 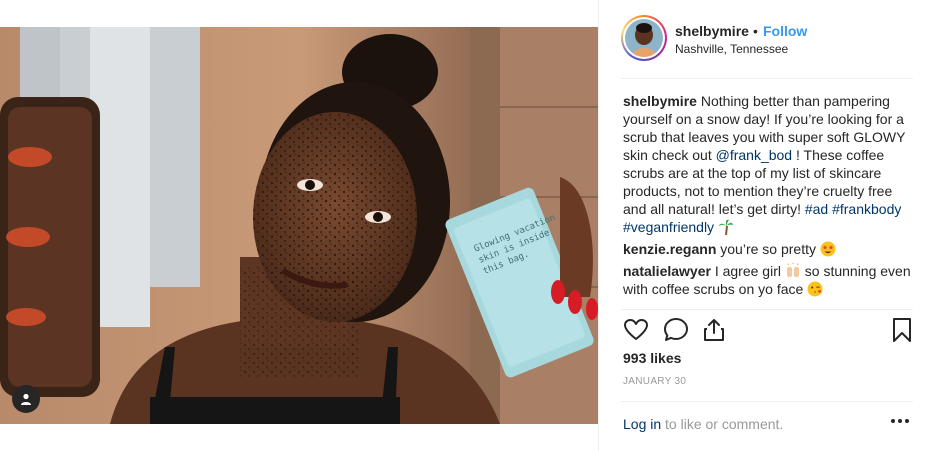 I want to click on user-tag-icon, so click(x=26, y=399).